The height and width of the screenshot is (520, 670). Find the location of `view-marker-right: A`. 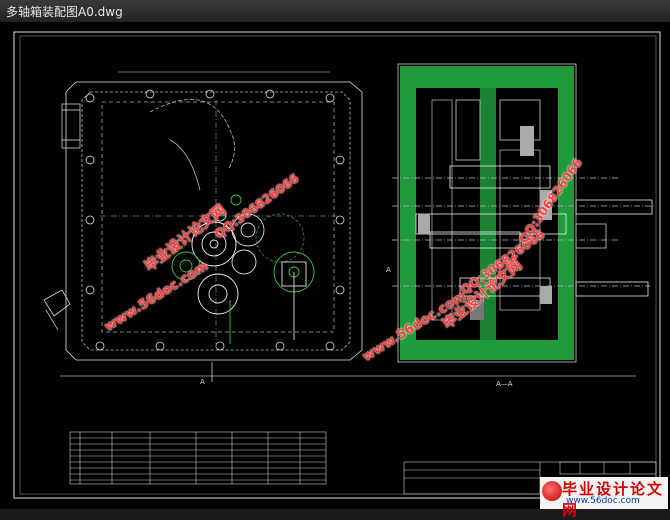

view-marker-right: A is located at coordinates (388, 270).